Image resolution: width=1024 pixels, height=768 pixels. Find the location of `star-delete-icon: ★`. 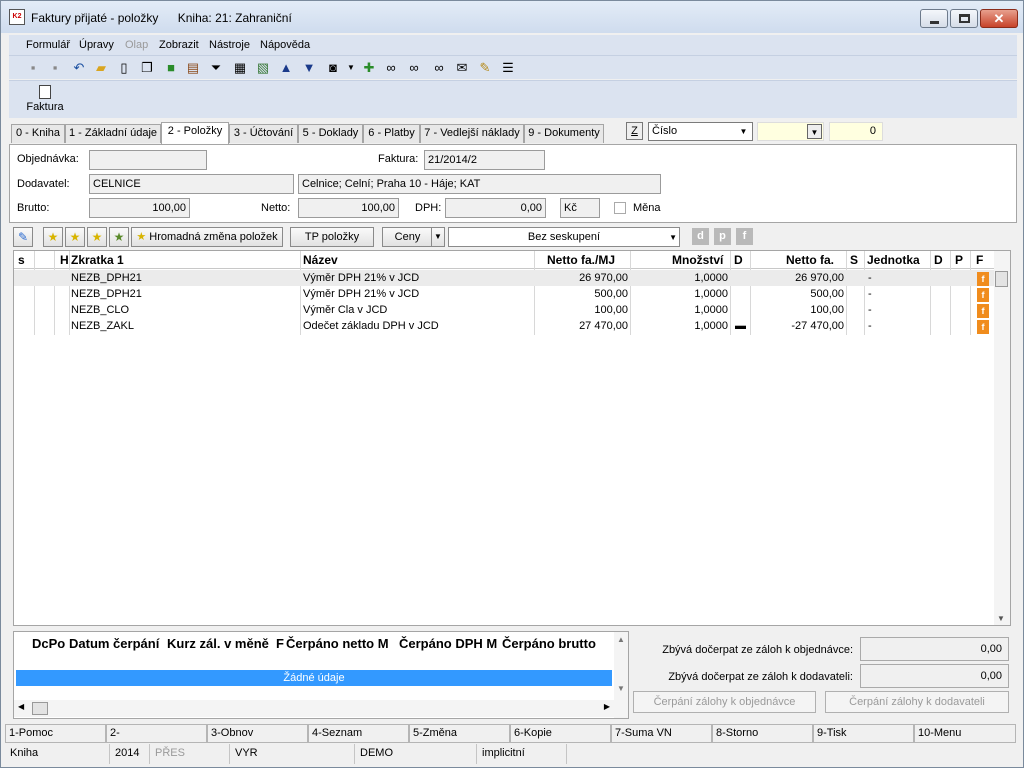

star-delete-icon: ★ is located at coordinates (119, 237).